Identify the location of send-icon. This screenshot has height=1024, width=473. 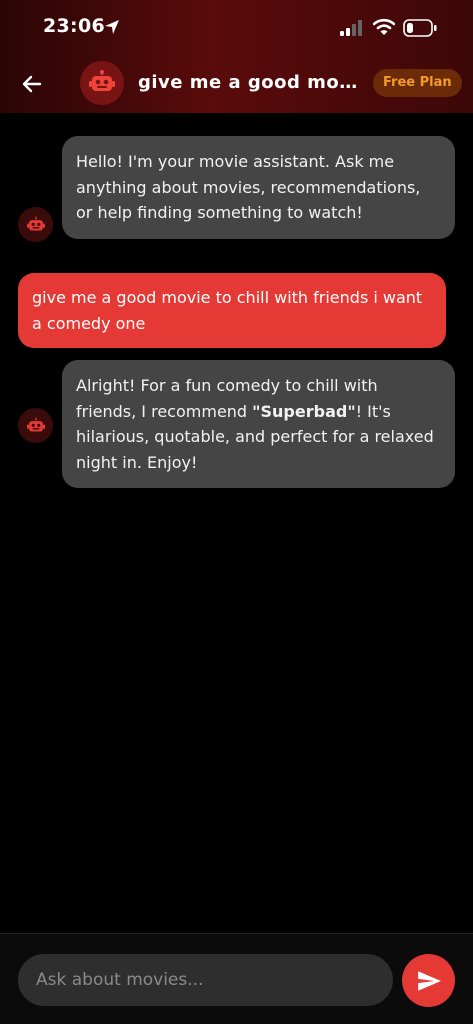
(429, 980).